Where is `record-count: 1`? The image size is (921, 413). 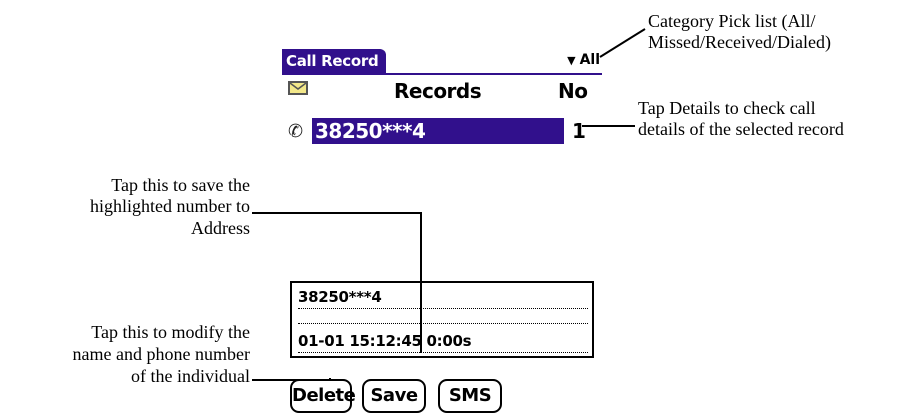
record-count: 1 is located at coordinates (579, 131).